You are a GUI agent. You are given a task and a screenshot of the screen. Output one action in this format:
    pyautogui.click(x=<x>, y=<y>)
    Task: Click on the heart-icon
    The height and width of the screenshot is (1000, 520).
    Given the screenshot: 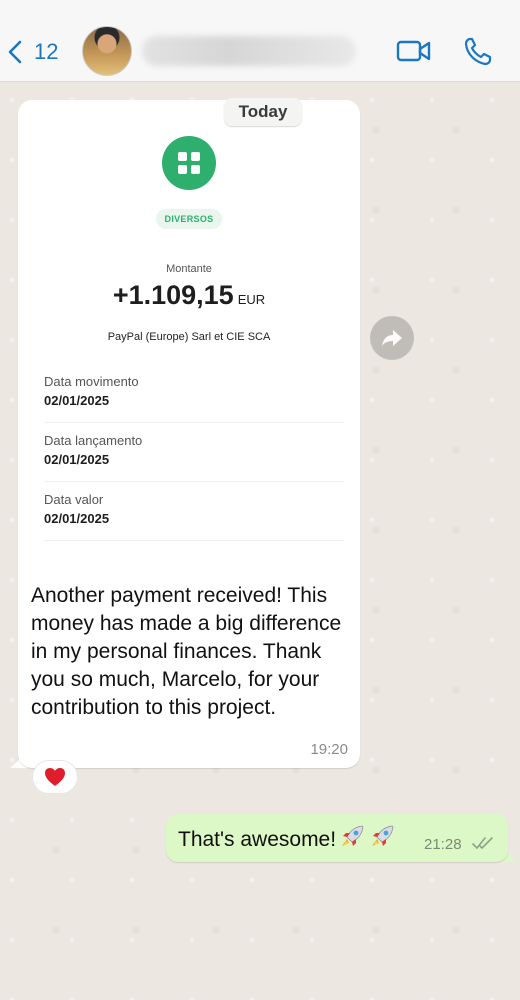 What is the action you would take?
    pyautogui.click(x=55, y=777)
    